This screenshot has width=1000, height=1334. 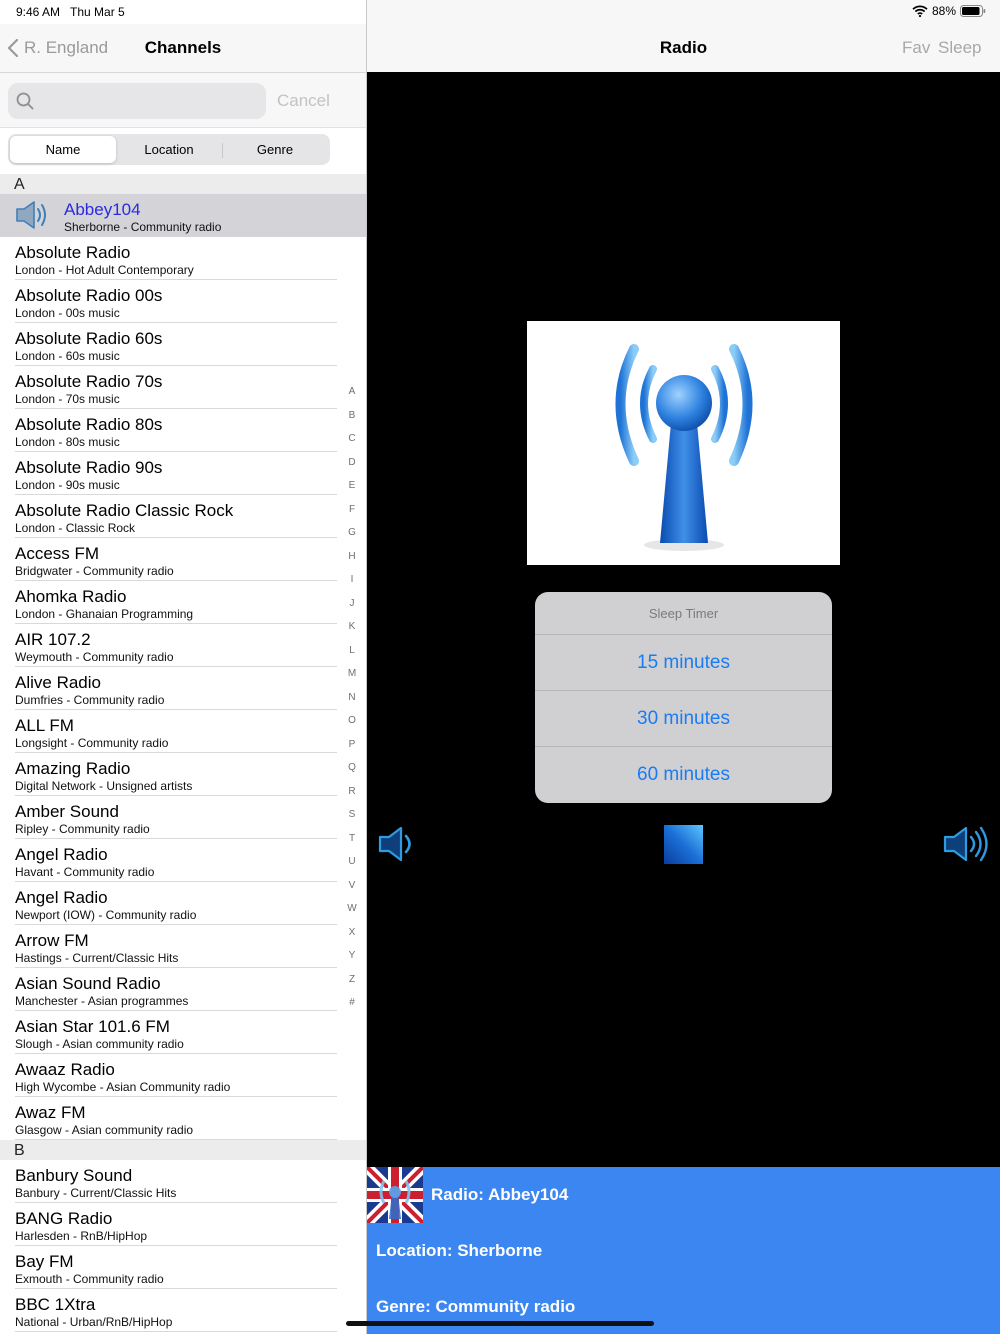 I want to click on channel-name: Asian Sound Radio, so click(x=88, y=983).